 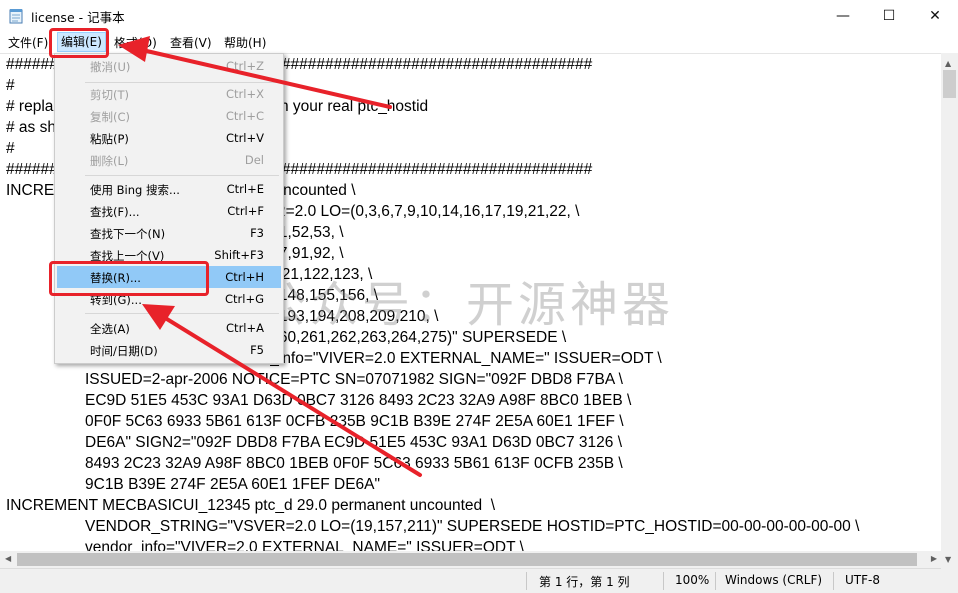 I want to click on annotation-arrow-to-replace, so click(x=282, y=390).